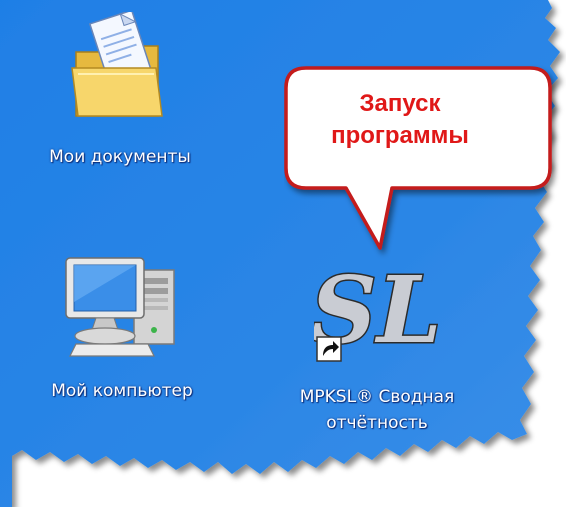  I want to click on callout-line1: Запуск, so click(400, 103).